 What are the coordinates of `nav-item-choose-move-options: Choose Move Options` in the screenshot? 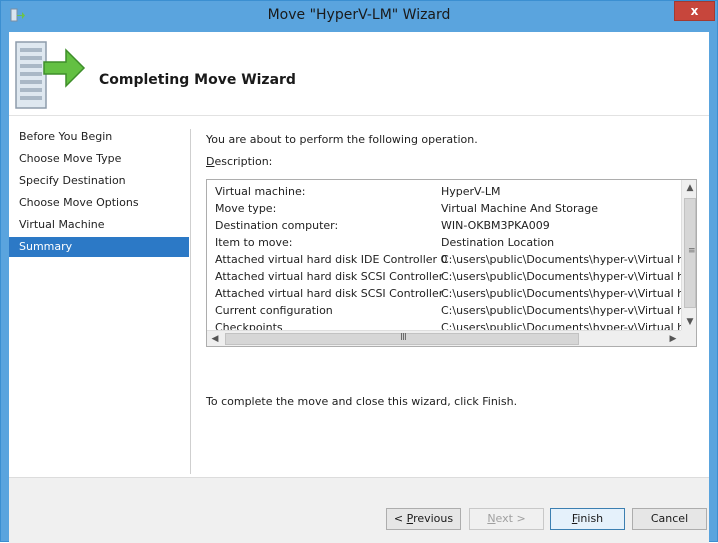 It's located at (99, 203).